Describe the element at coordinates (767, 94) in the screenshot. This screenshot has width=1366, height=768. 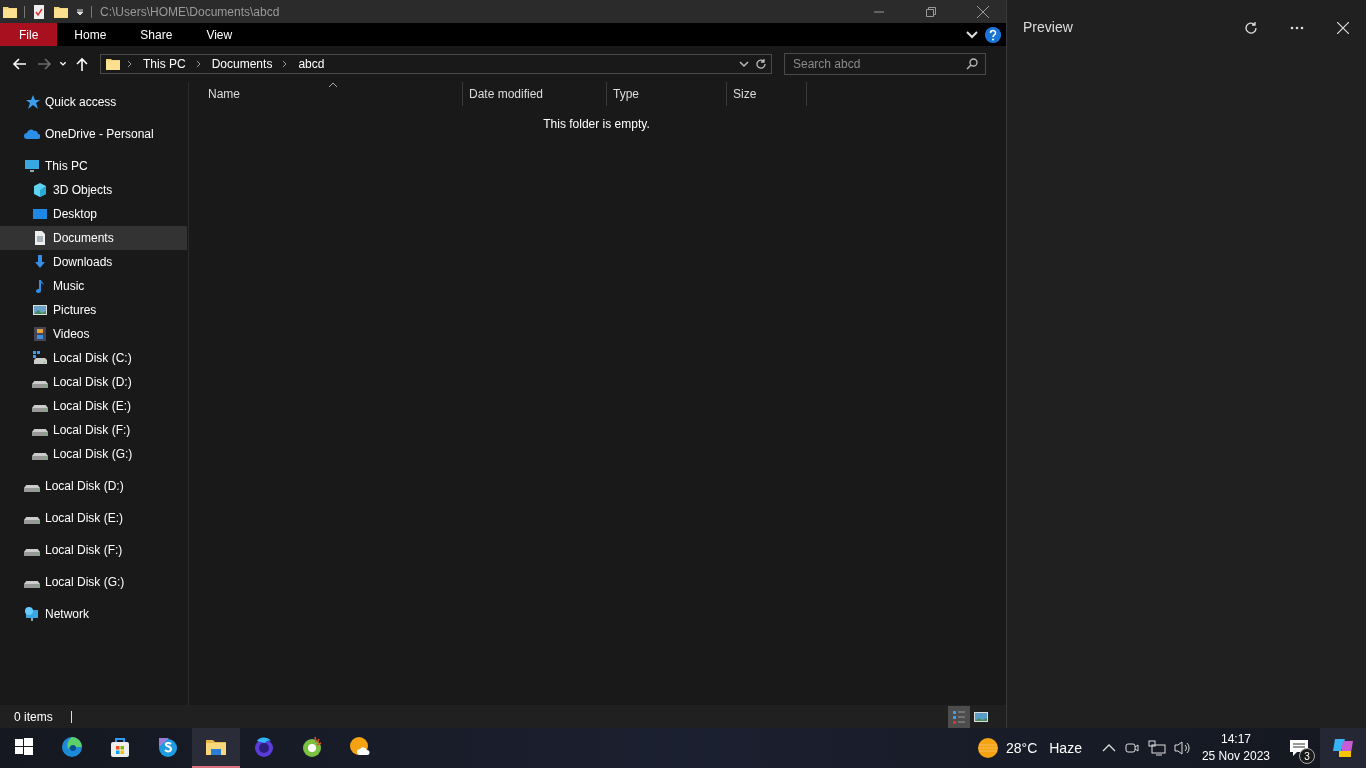
I see `column-header: Size` at that location.